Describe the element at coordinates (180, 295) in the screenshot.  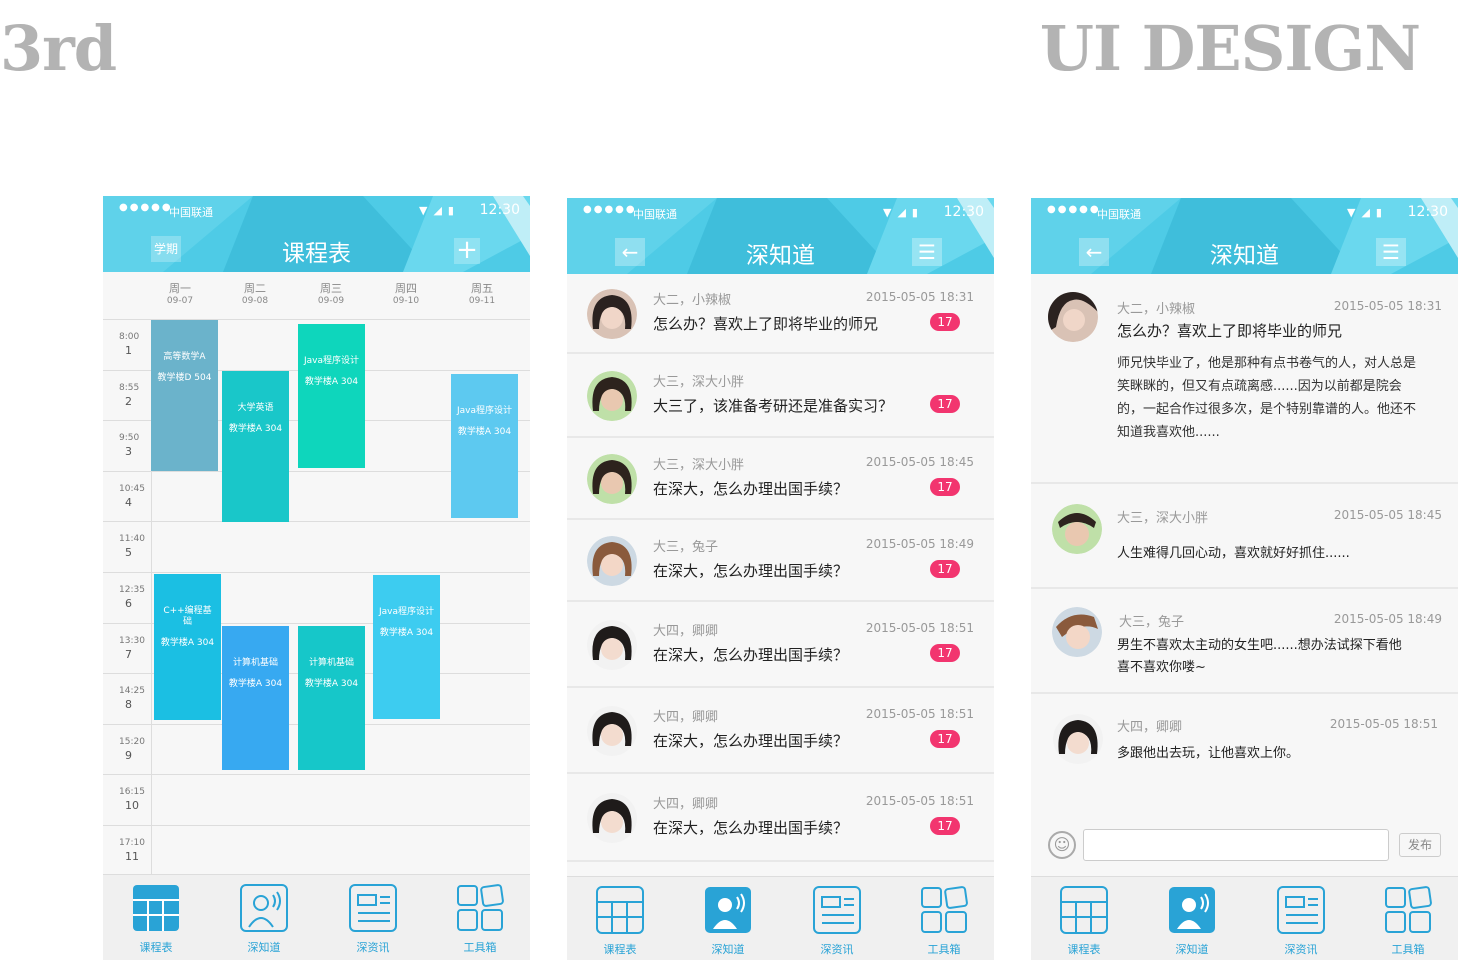
I see `day-header: 周一 09-07` at that location.